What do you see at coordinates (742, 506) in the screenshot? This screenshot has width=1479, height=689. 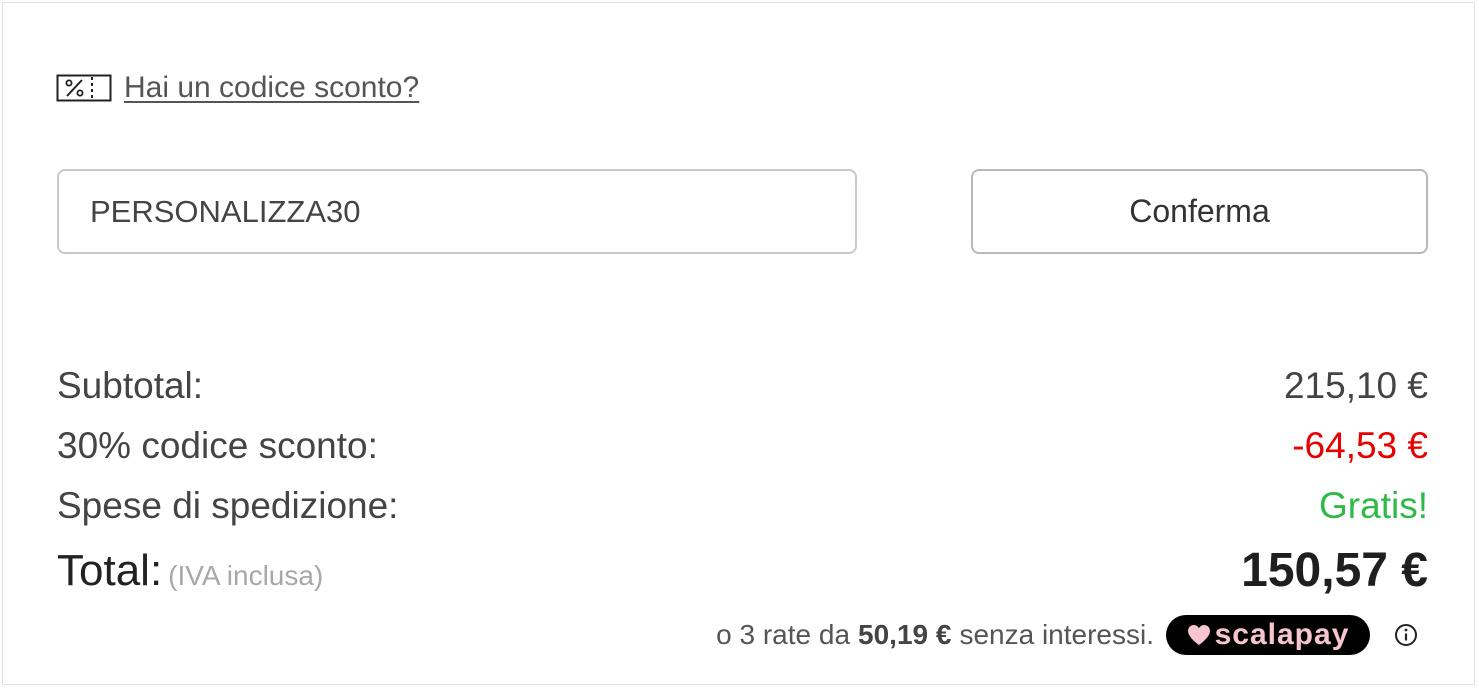 I see `shipping-row: Spese di spedizione: Gratis!` at bounding box center [742, 506].